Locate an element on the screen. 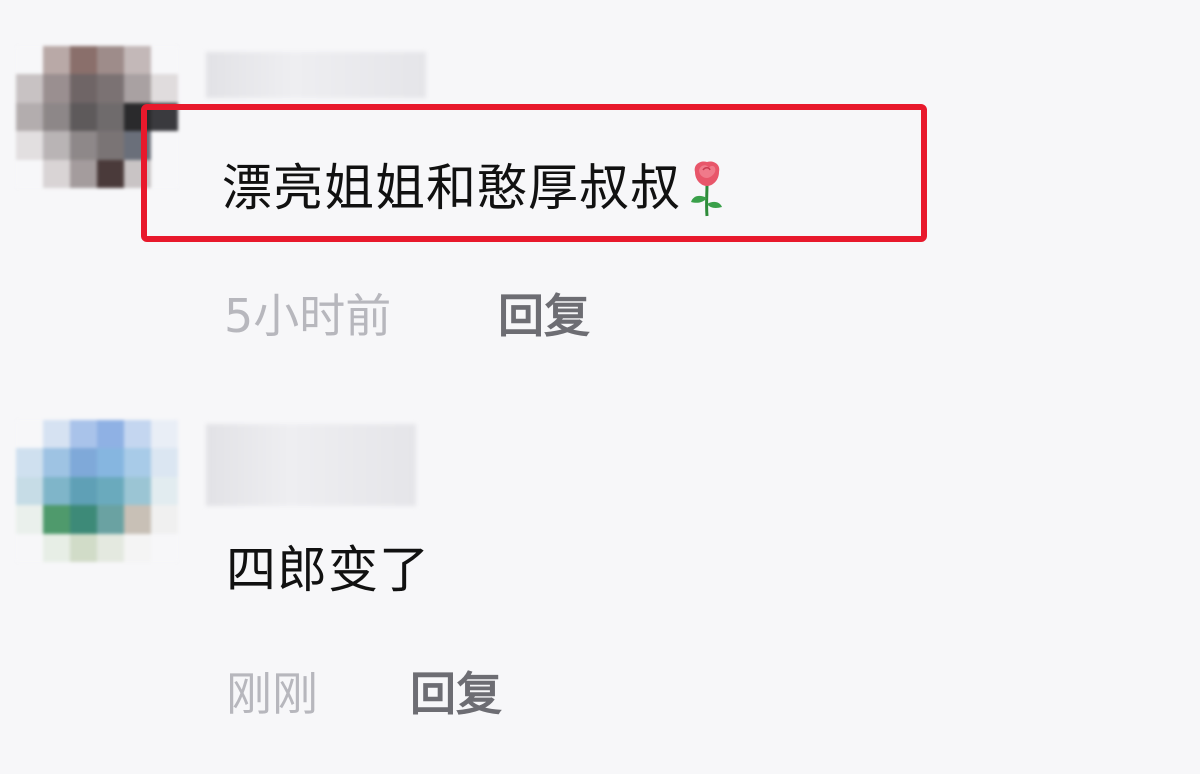 The width and height of the screenshot is (1200, 774). comment-time: 5小时前 is located at coordinates (308, 316).